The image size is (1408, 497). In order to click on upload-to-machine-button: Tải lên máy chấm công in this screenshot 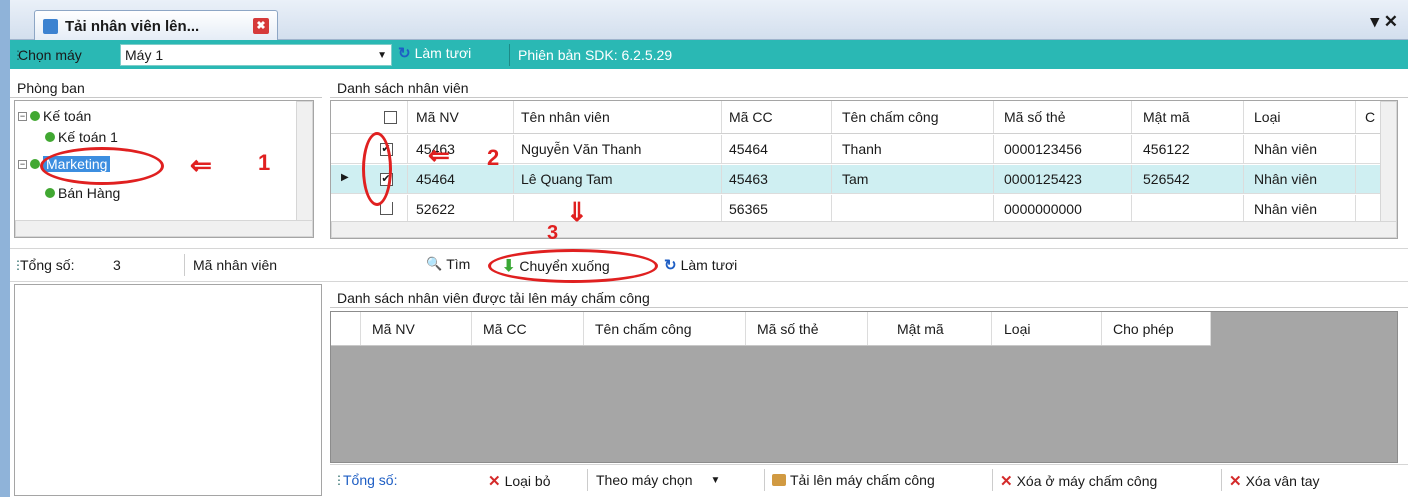, I will do `click(853, 480)`.